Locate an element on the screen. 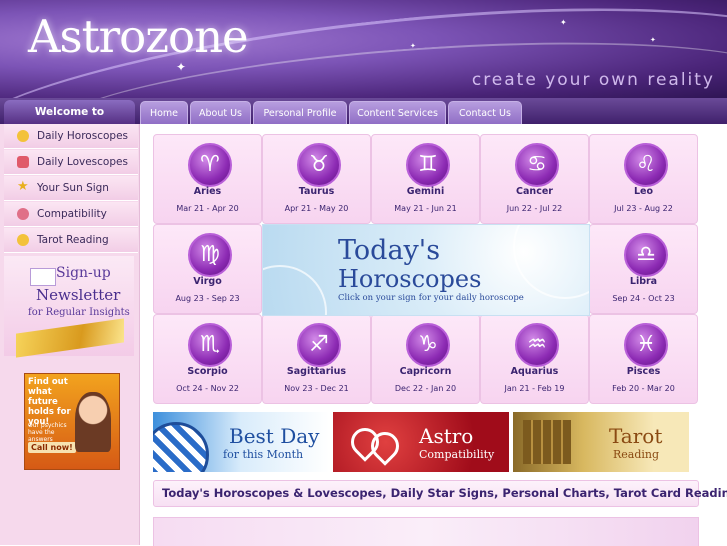  libra-icon: ♎ is located at coordinates (646, 255).